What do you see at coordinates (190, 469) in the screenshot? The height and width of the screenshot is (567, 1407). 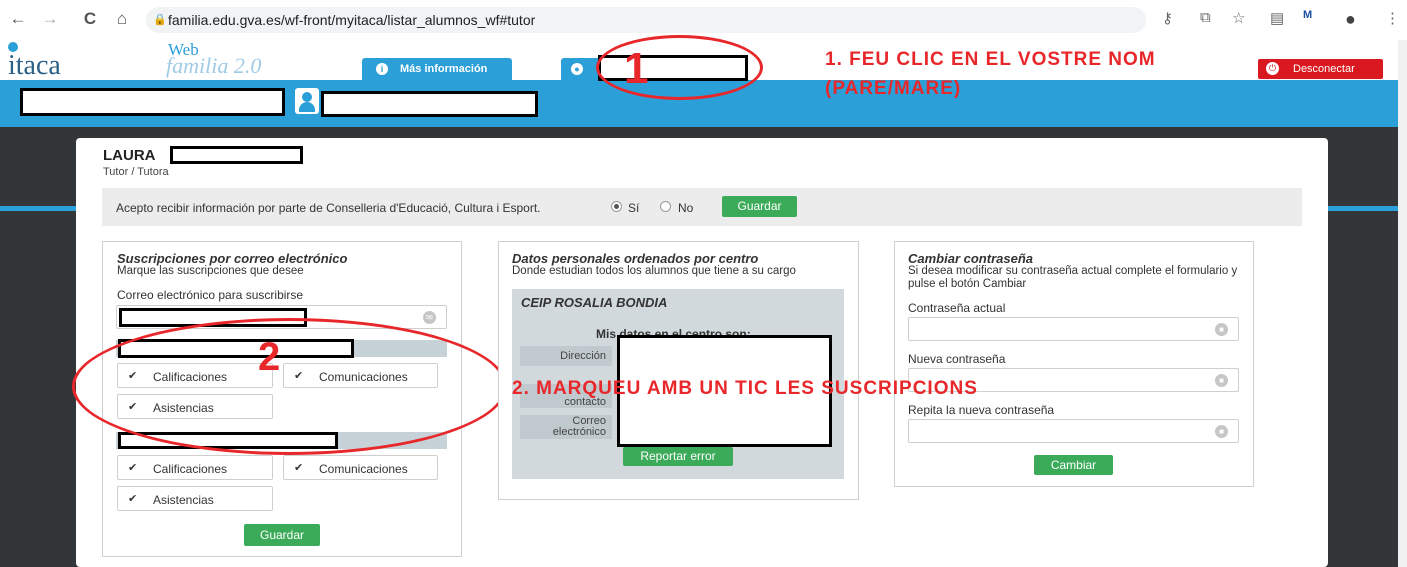 I see `subscription-label: Calificaciones` at bounding box center [190, 469].